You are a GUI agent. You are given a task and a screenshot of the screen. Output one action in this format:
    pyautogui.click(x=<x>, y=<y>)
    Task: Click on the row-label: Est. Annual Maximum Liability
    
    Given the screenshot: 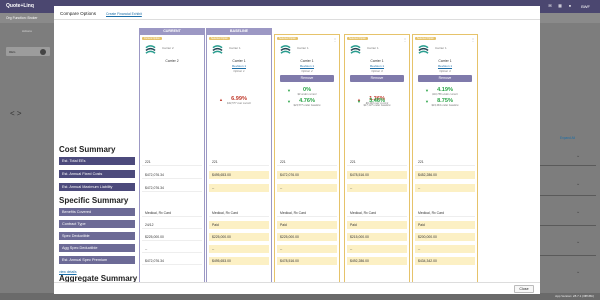 What is the action you would take?
    pyautogui.click(x=97, y=187)
    